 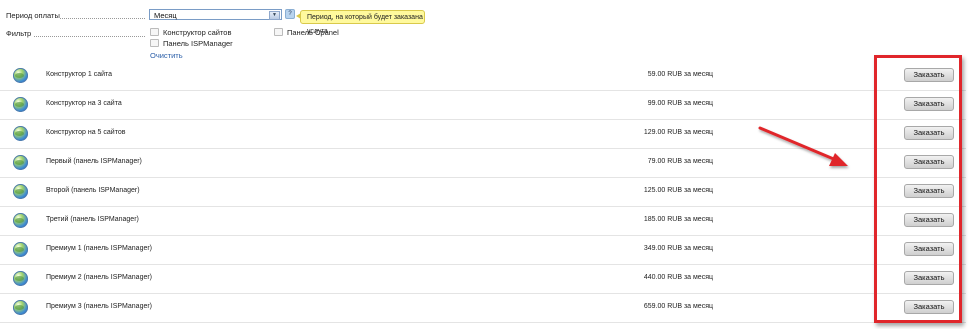 What do you see at coordinates (803, 146) in the screenshot?
I see `annotation-arrow-icon` at bounding box center [803, 146].